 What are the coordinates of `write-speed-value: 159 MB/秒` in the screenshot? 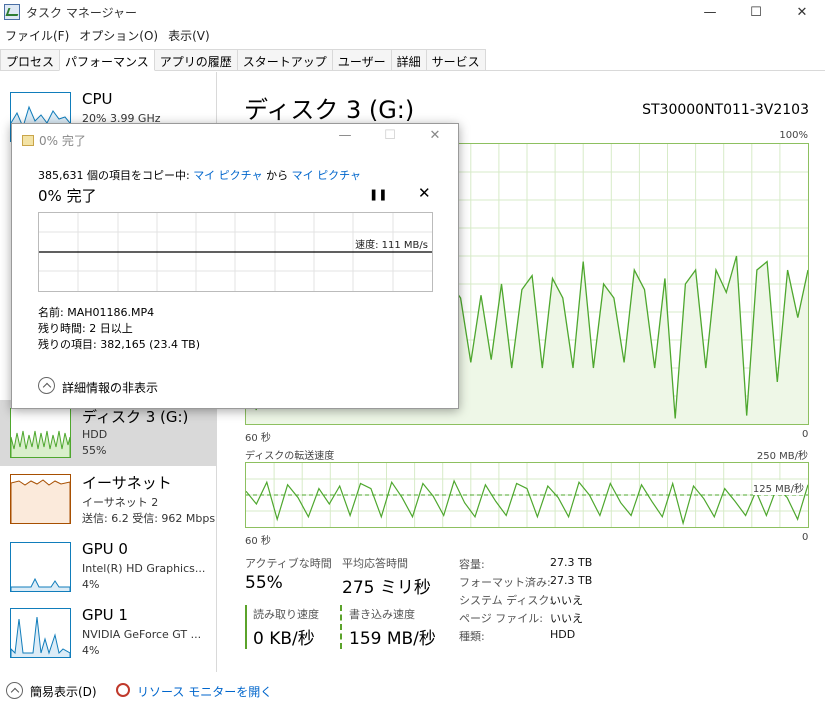 It's located at (392, 639).